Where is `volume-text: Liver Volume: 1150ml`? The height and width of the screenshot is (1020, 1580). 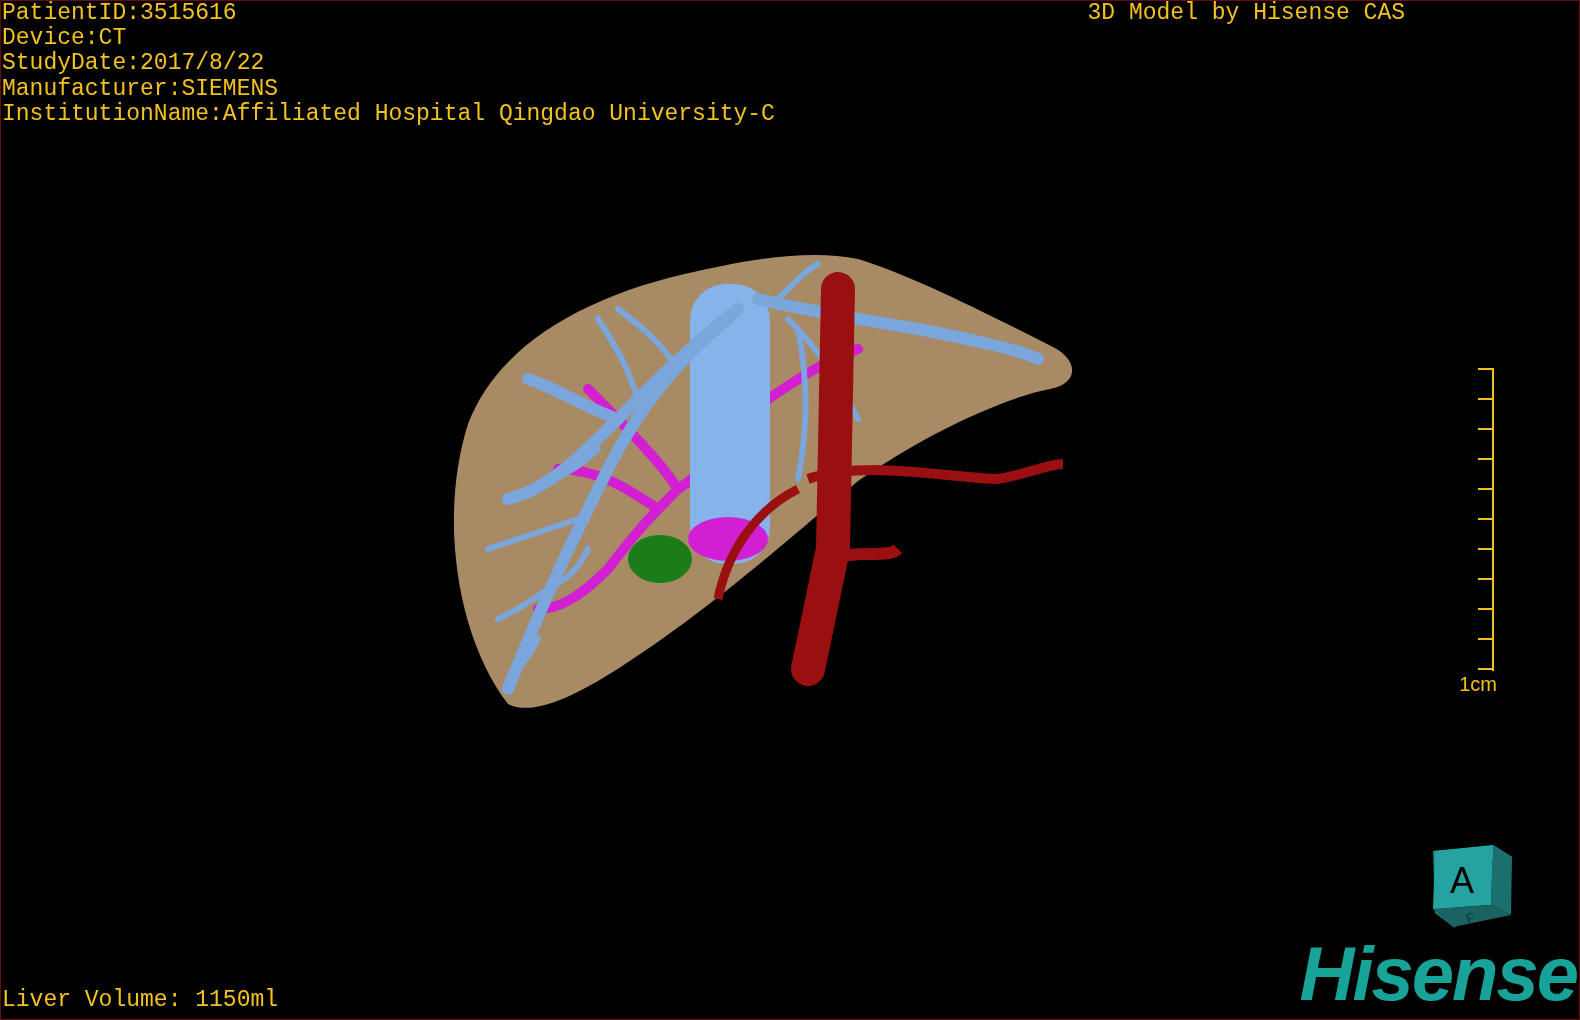
volume-text: Liver Volume: 1150ml is located at coordinates (140, 1001).